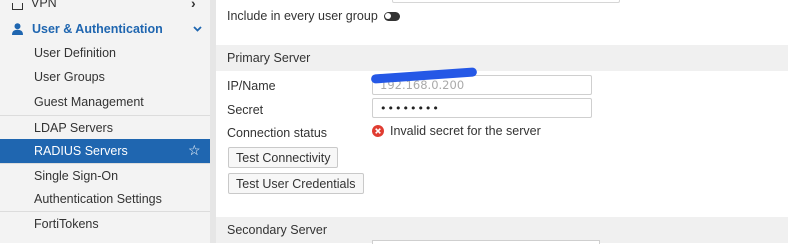  What do you see at coordinates (81, 151) in the screenshot?
I see `sidebar-item-label: RADIUS Servers` at bounding box center [81, 151].